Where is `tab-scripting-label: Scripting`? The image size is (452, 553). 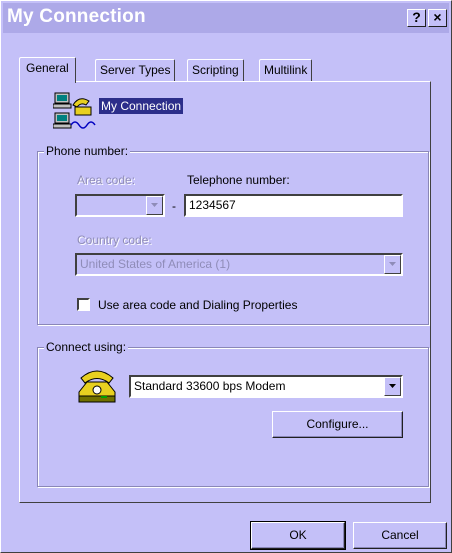
tab-scripting-label: Scripting is located at coordinates (215, 70).